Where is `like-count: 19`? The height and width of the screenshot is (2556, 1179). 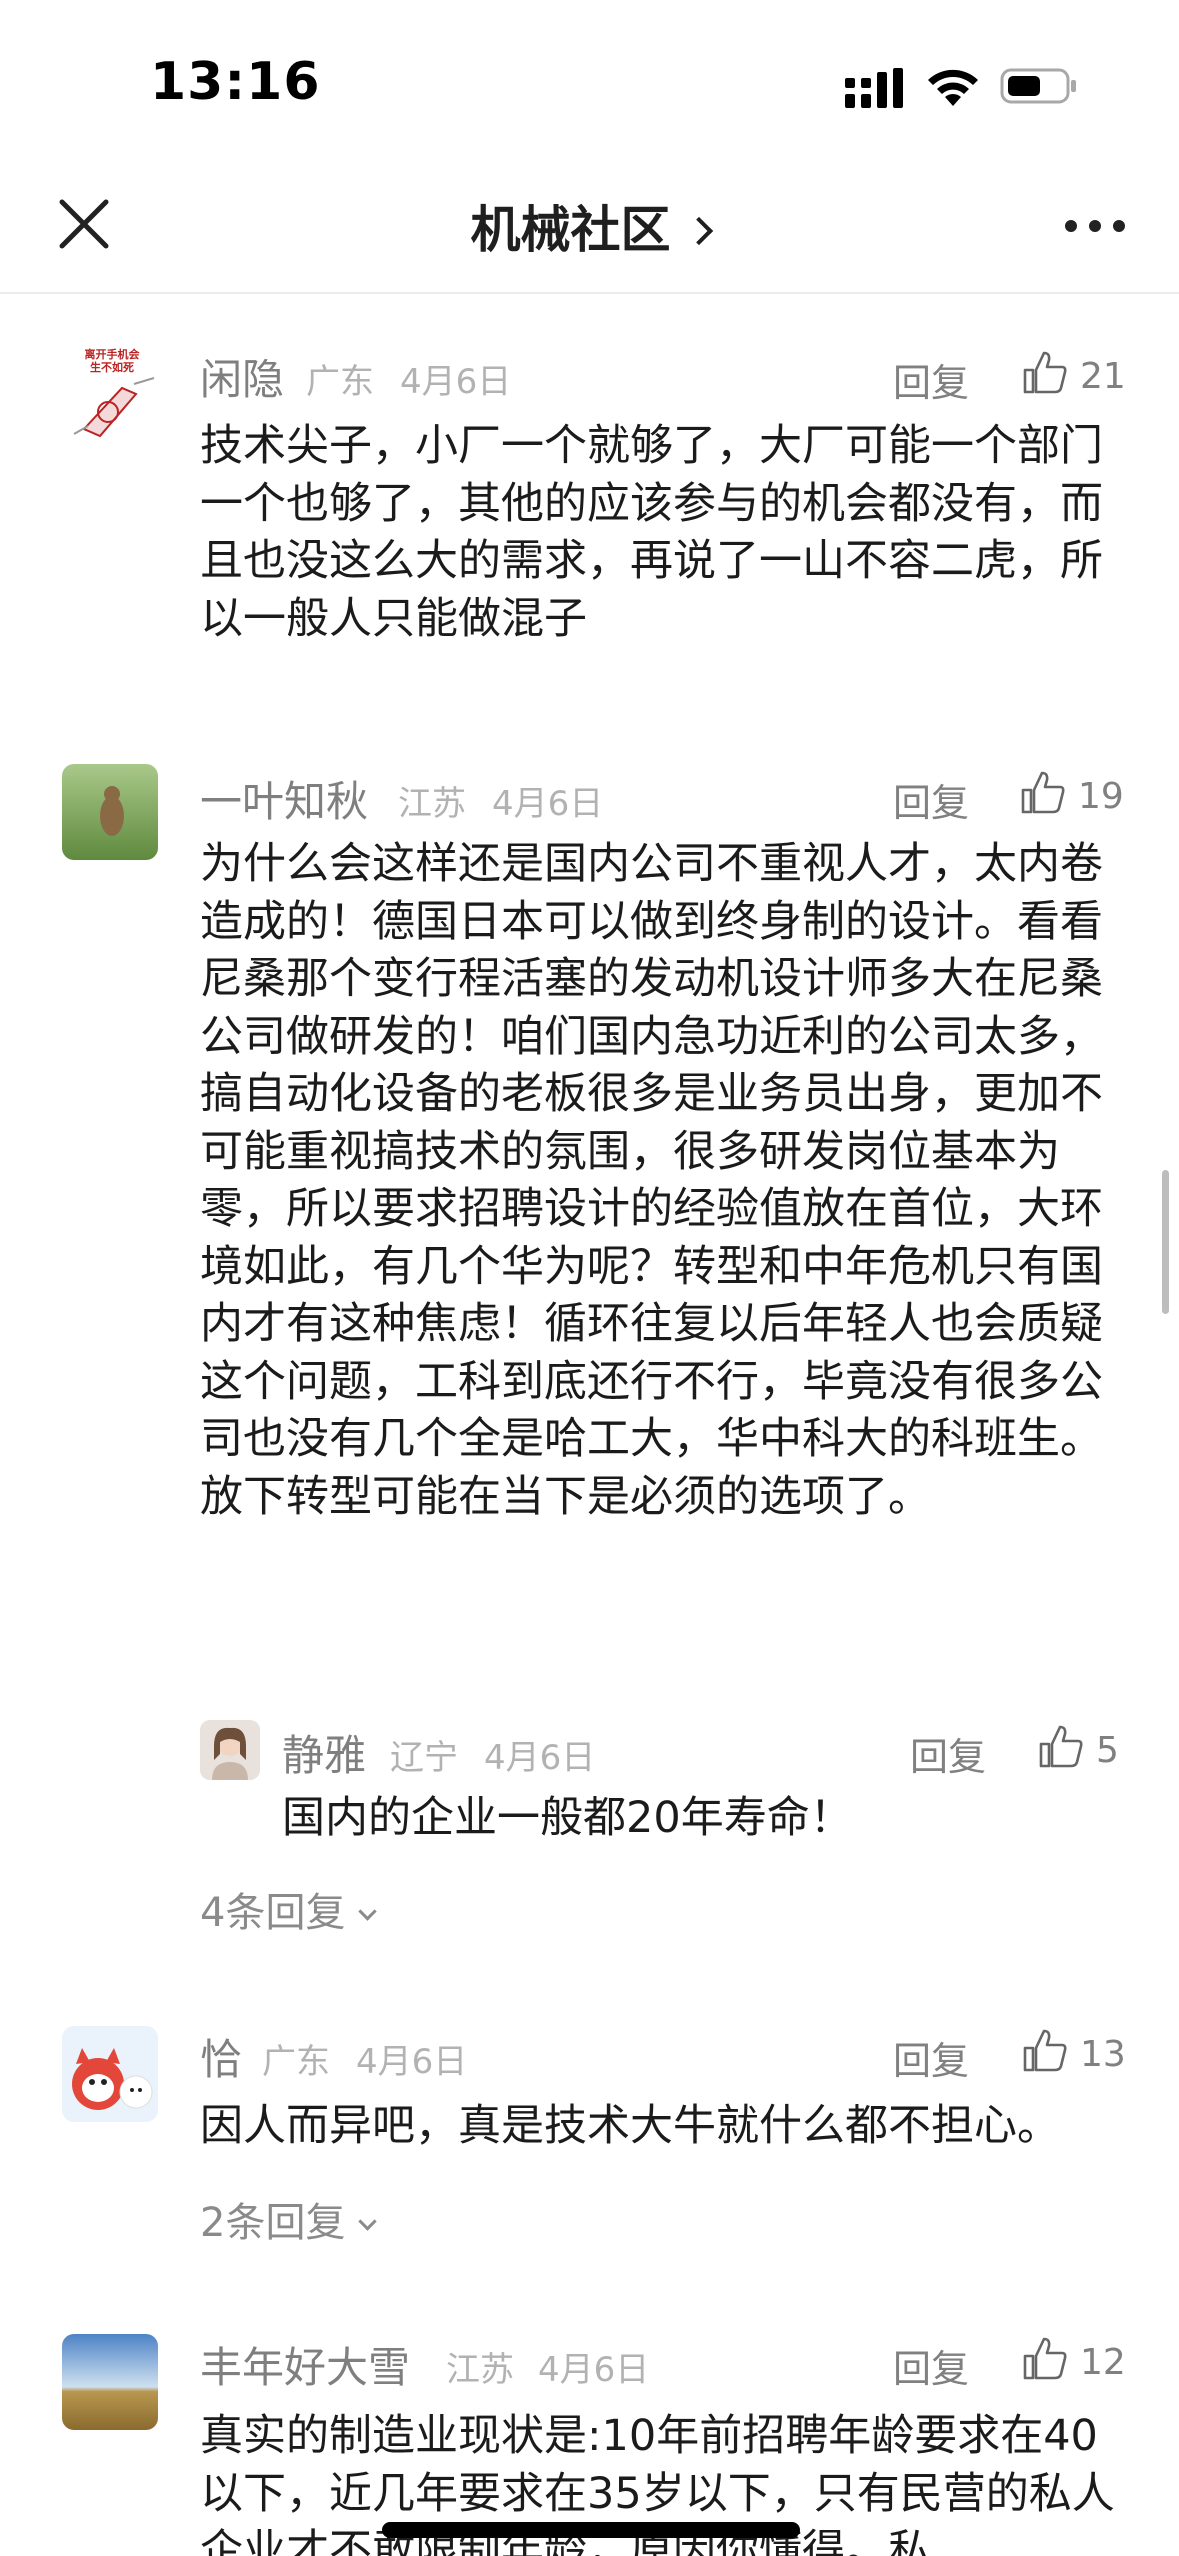 like-count: 19 is located at coordinates (1101, 796).